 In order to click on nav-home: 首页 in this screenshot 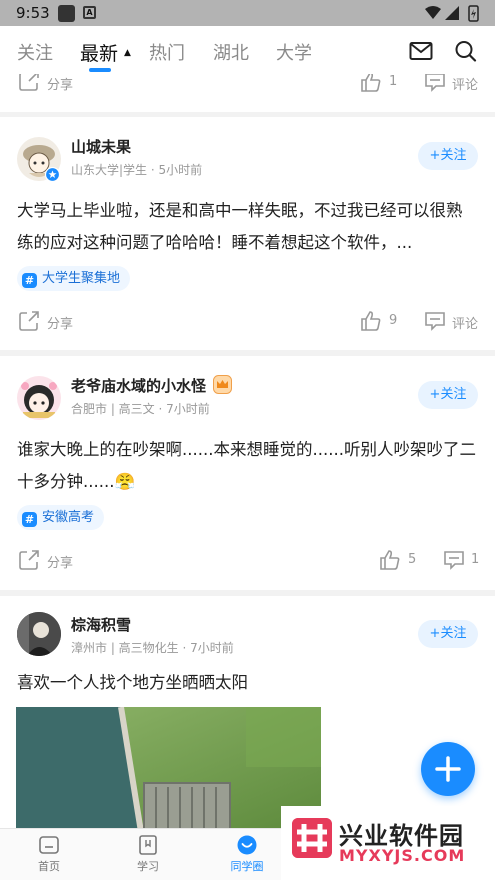, I will do `click(49, 854)`.